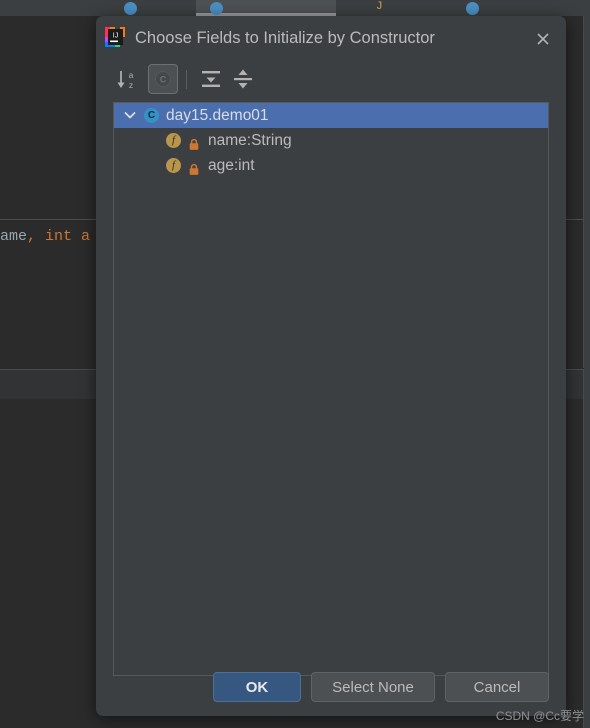 The image size is (590, 728). What do you see at coordinates (257, 687) in the screenshot?
I see `ok-button: OK` at bounding box center [257, 687].